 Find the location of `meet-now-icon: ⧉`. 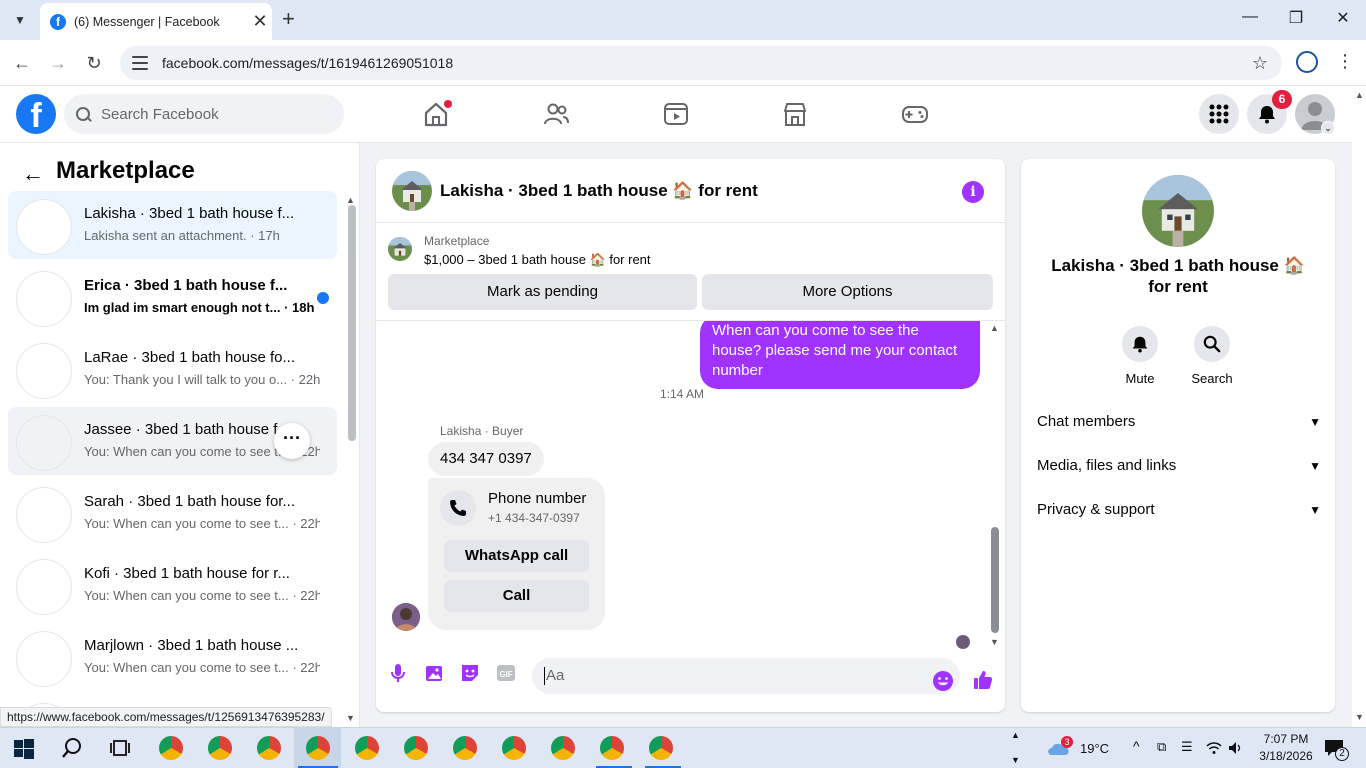

meet-now-icon: ⧉ is located at coordinates (1161, 747).